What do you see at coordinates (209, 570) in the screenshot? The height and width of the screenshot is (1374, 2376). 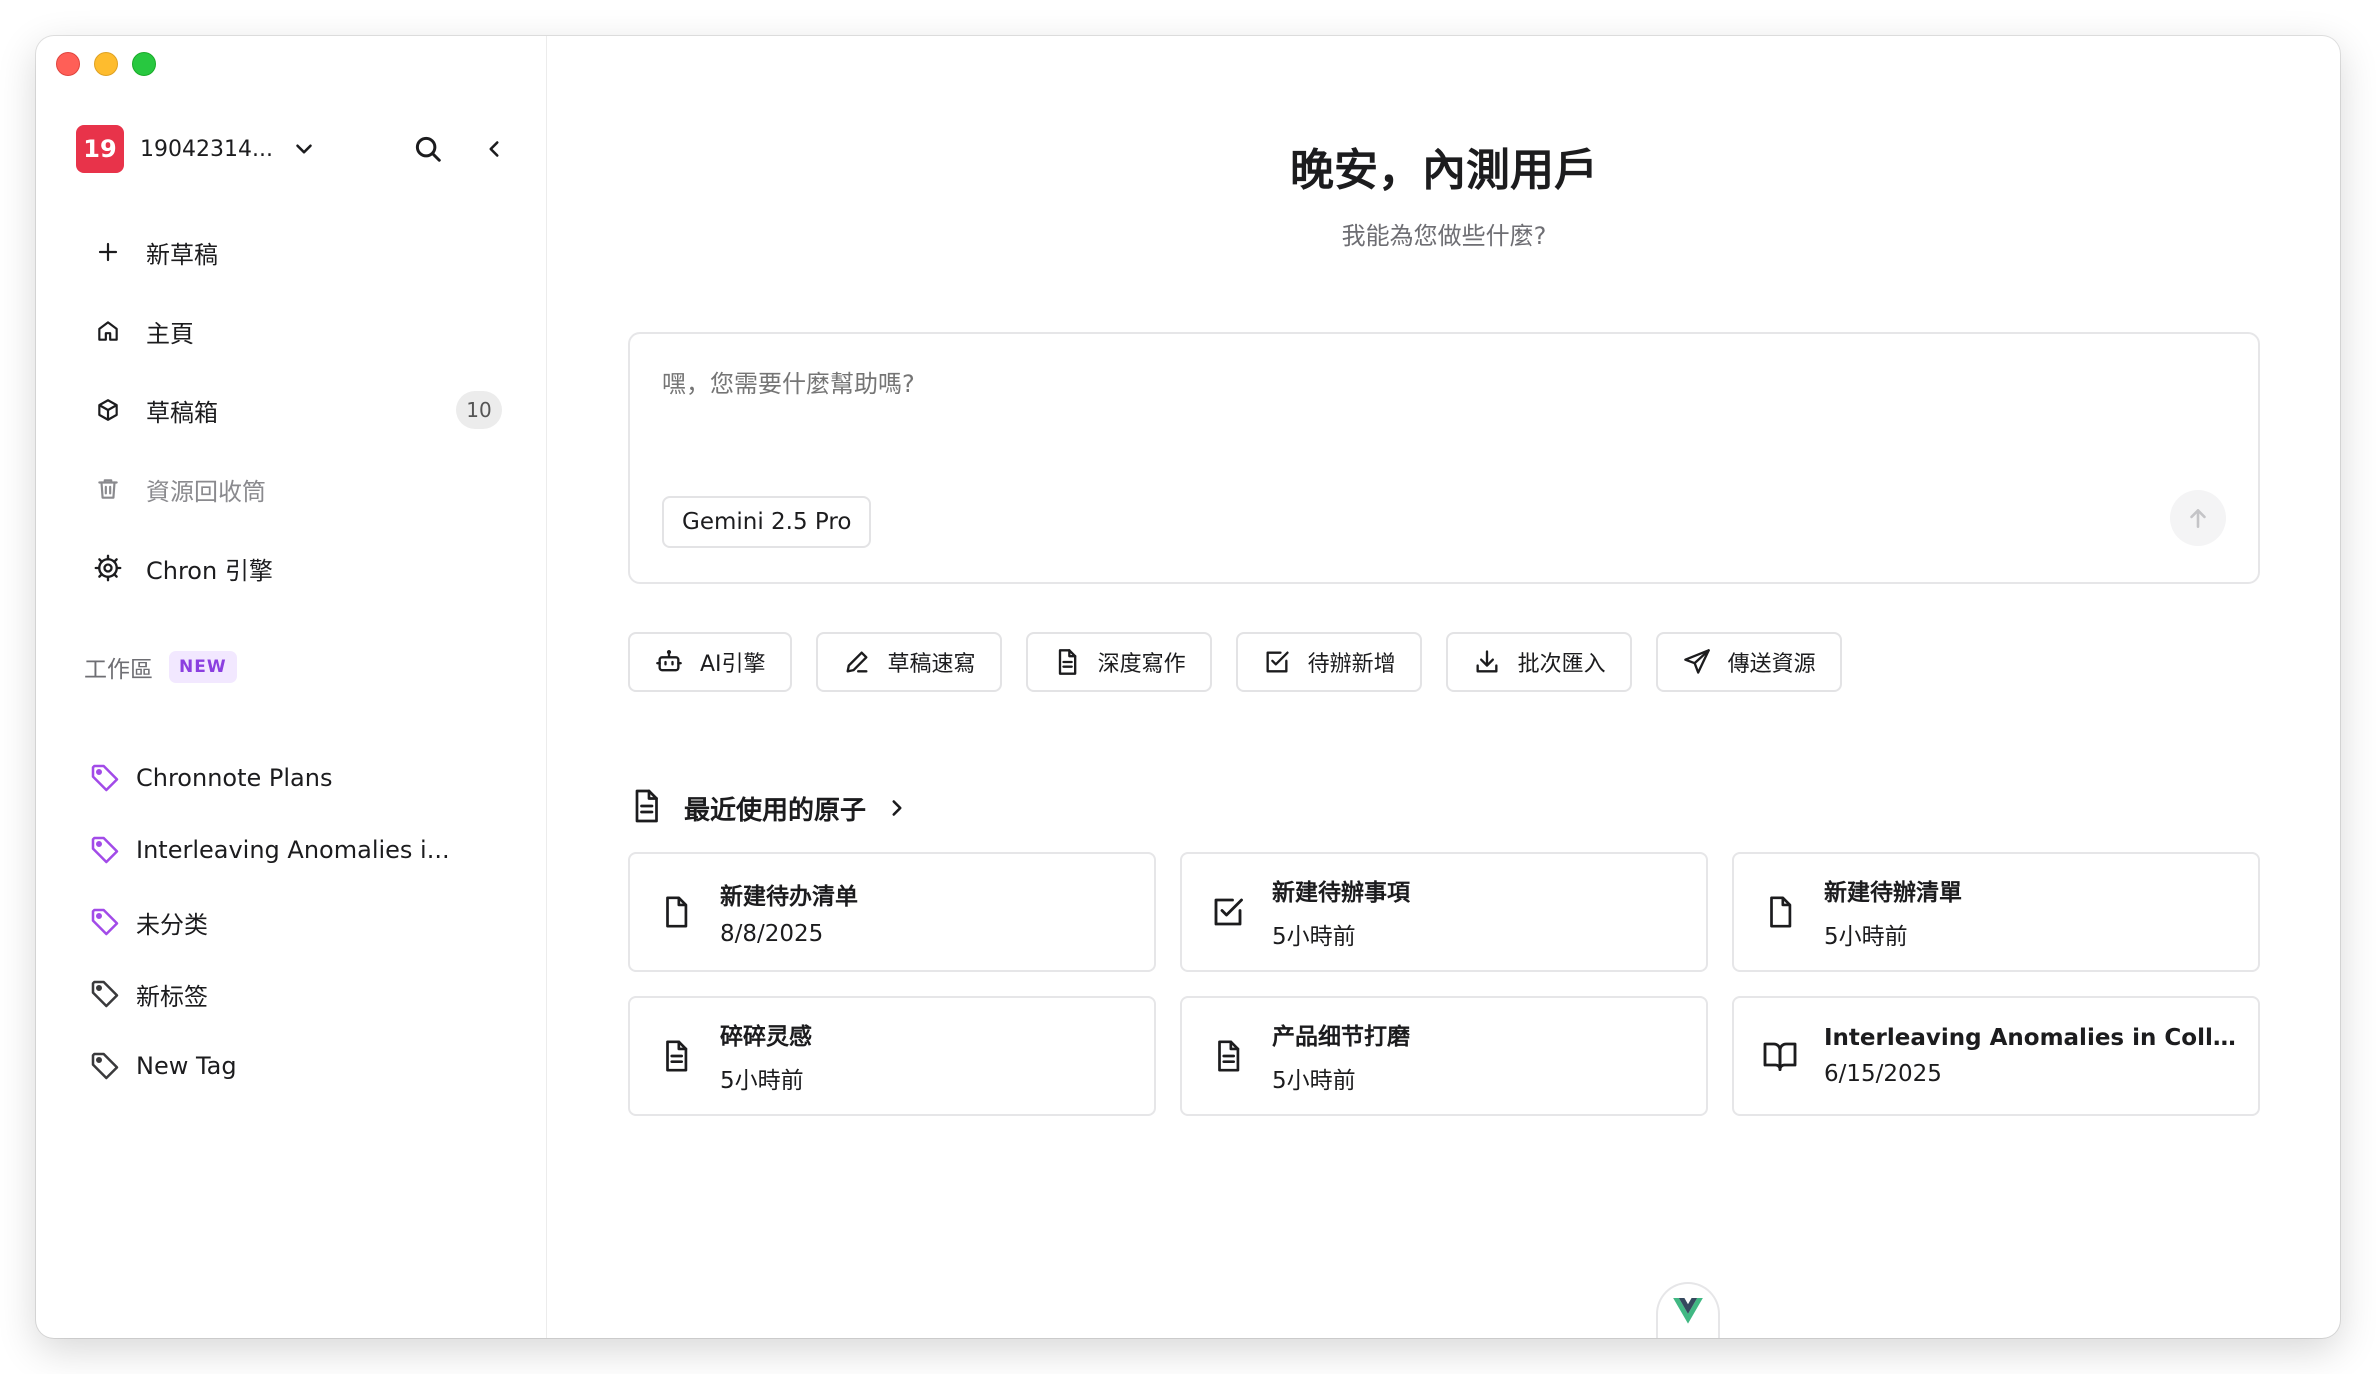 I see `sidebar-item-label: Chron 引擎` at bounding box center [209, 570].